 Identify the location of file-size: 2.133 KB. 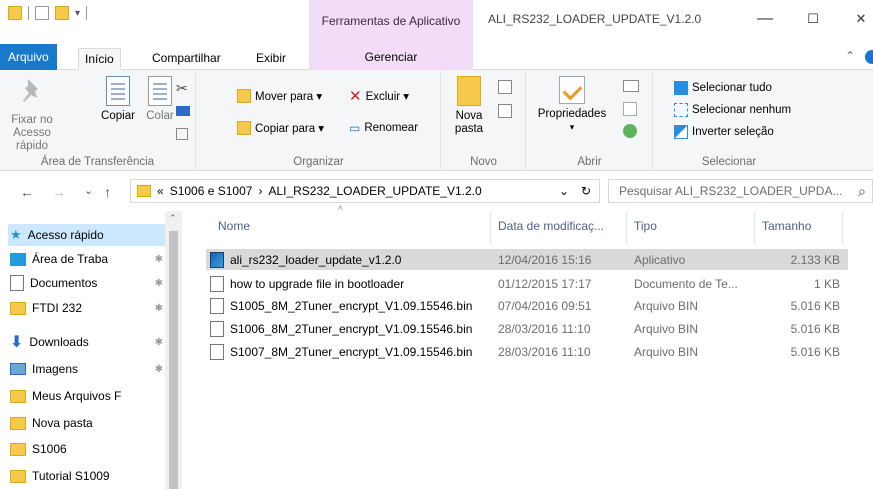
(815, 259).